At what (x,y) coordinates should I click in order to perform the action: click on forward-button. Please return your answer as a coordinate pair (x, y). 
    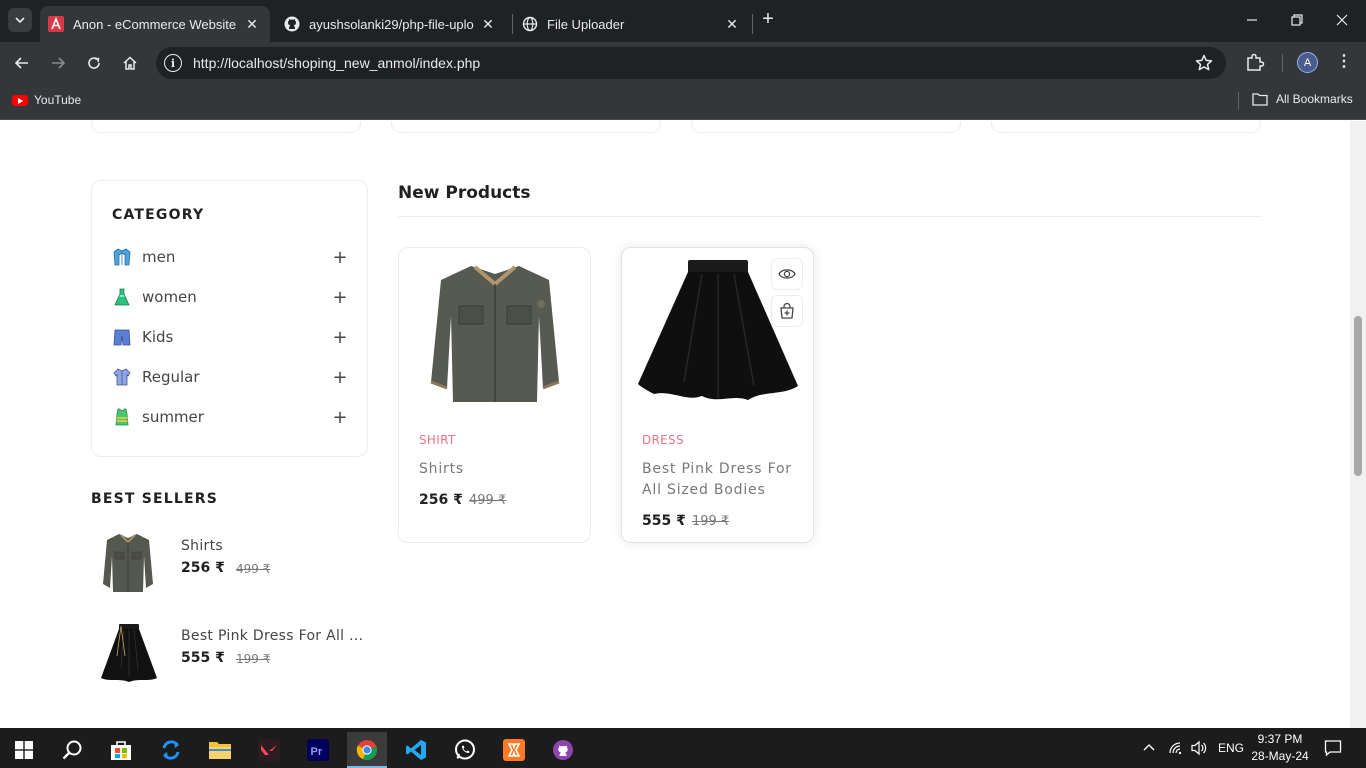
    Looking at the image, I should click on (58, 63).